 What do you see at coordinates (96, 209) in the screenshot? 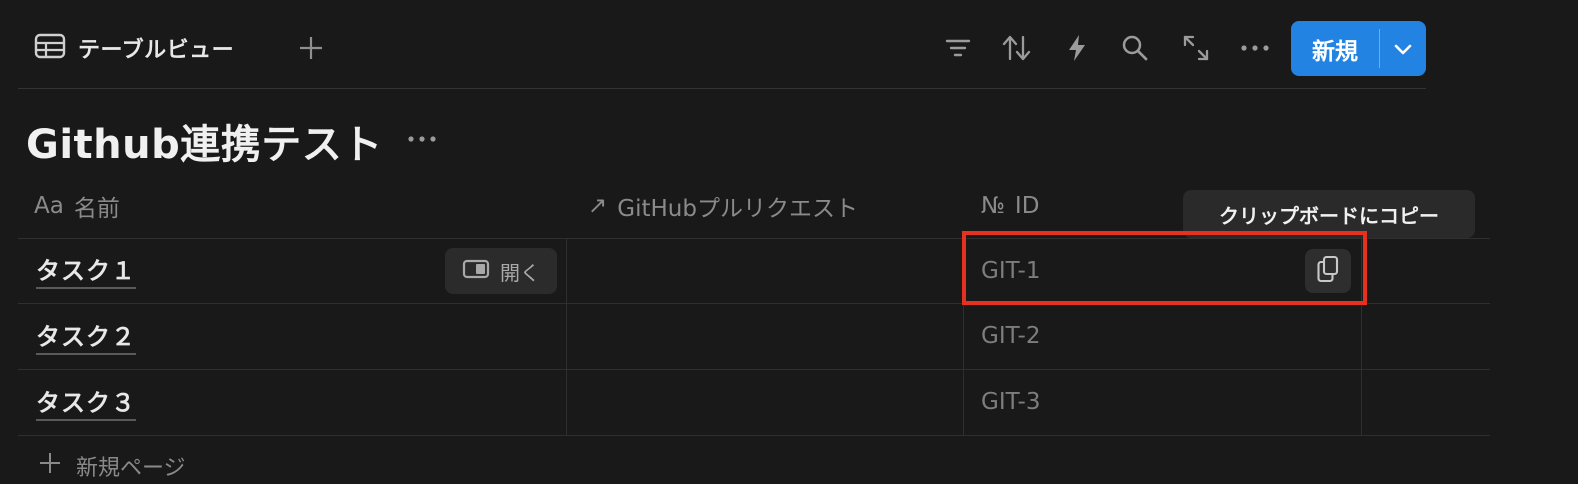
I see `column-header-label: 名前` at bounding box center [96, 209].